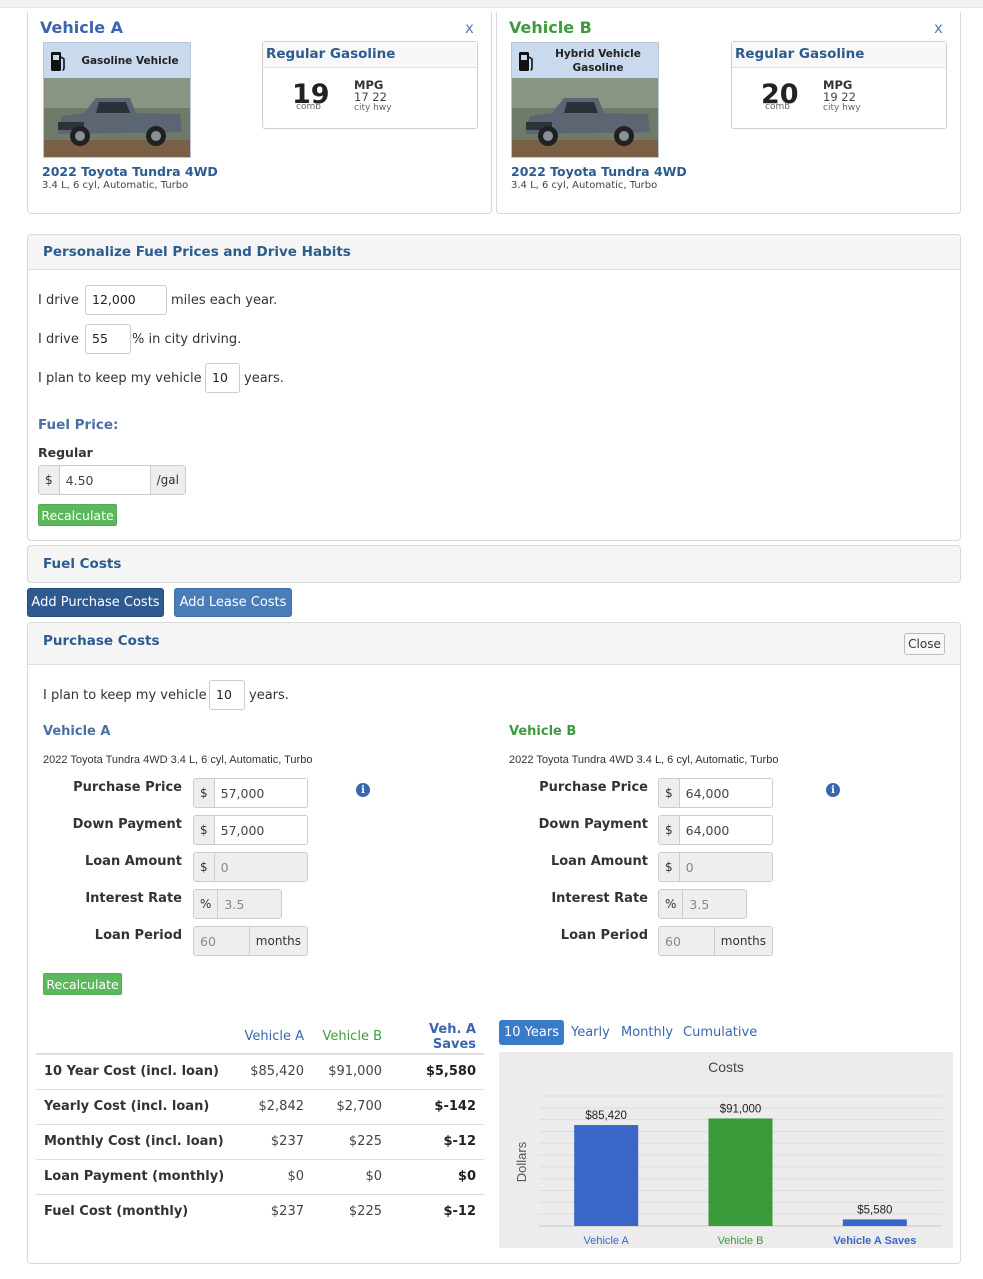  Describe the element at coordinates (260, 1141) in the screenshot. I see `table-row: Monthly Cost (incl. loan) $237 $225 $-12` at that location.